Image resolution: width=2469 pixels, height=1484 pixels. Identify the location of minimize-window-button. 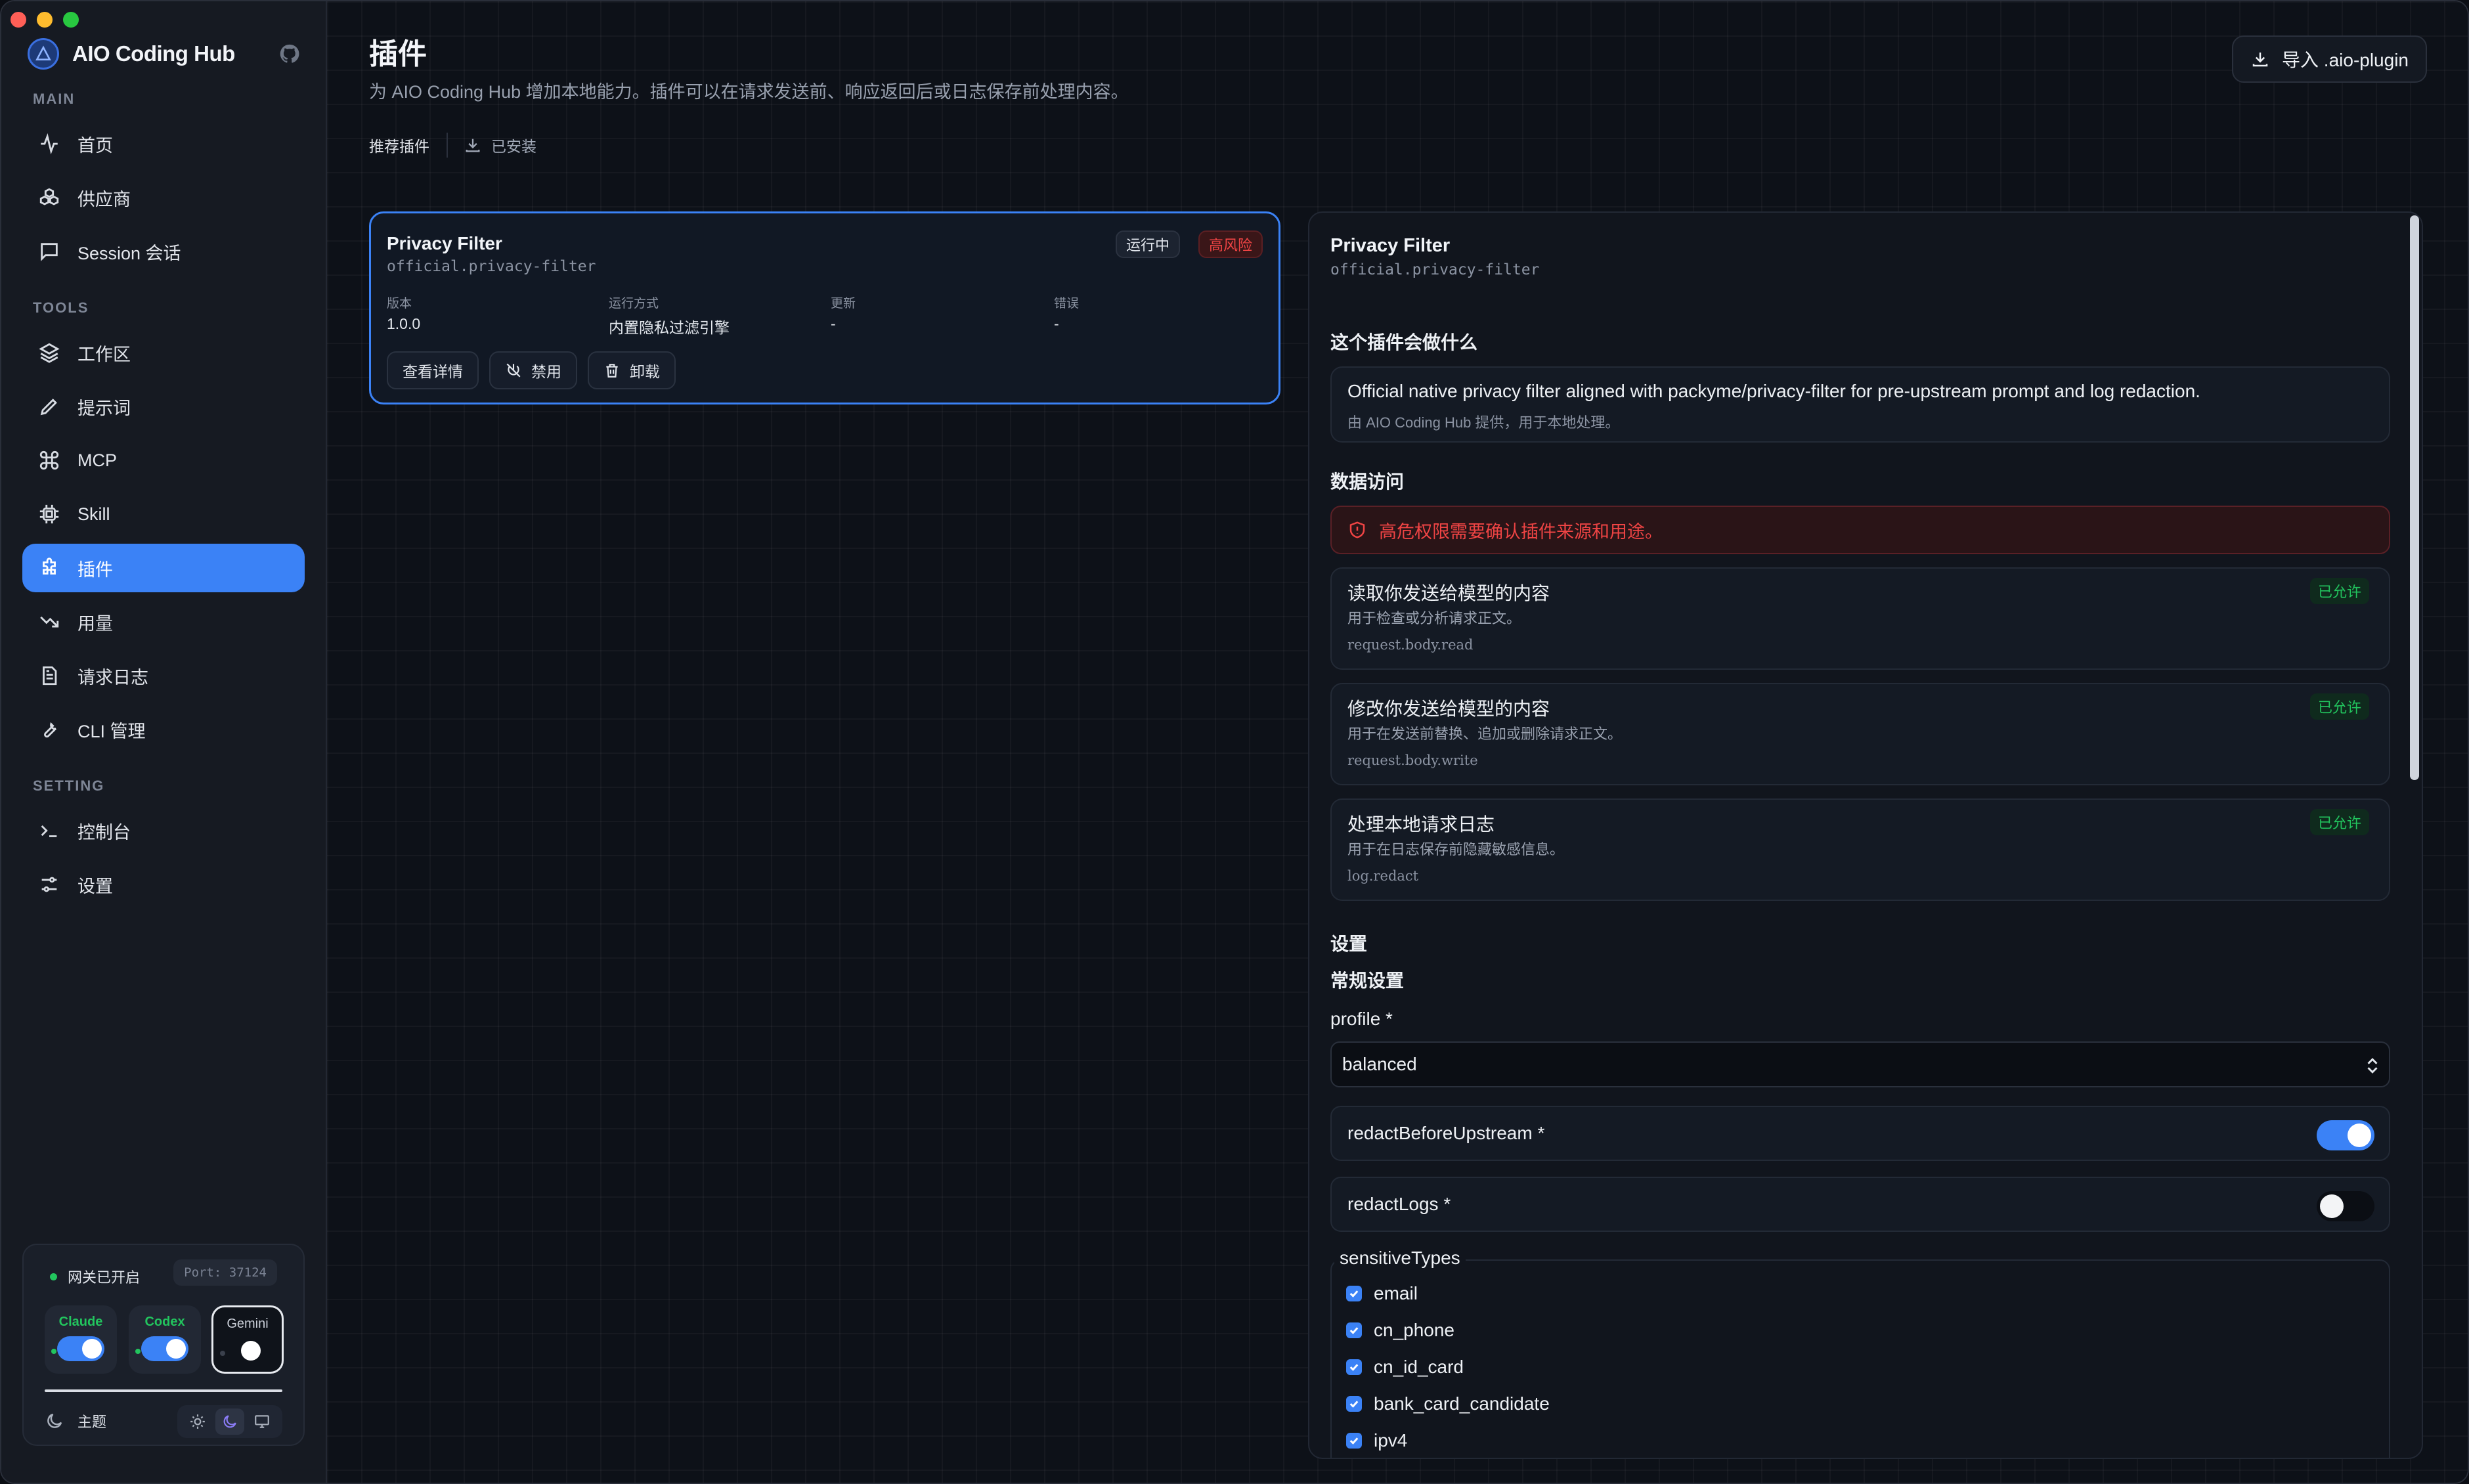
(45, 20).